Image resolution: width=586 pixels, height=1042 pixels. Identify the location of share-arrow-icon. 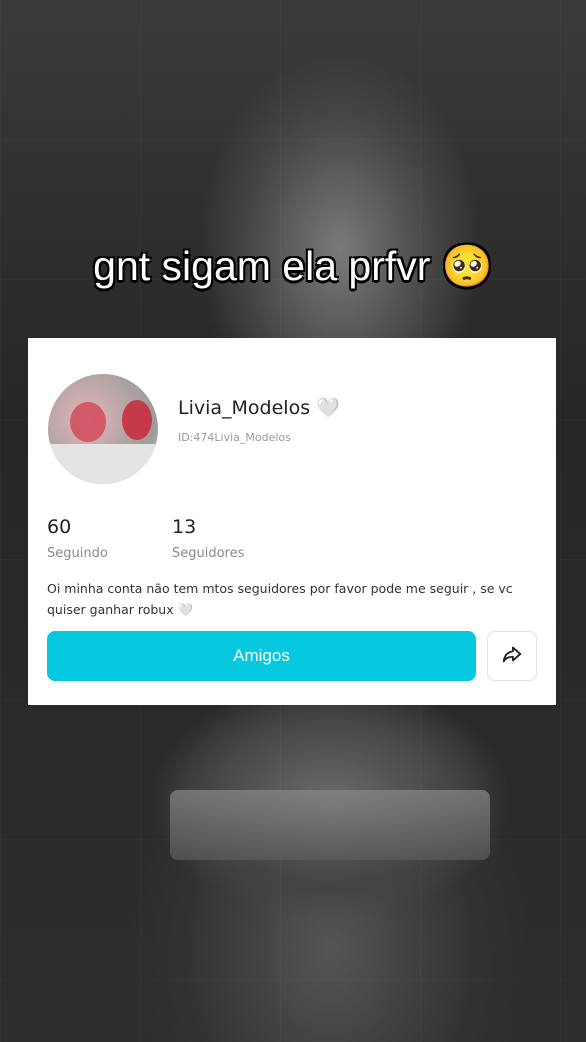
(512, 656).